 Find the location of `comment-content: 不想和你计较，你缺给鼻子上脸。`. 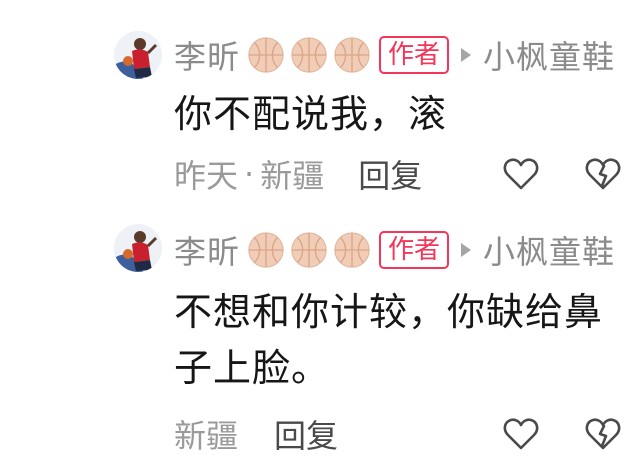

comment-content: 不想和你计较，你缺给鼻子上脸。 is located at coordinates (389, 340).